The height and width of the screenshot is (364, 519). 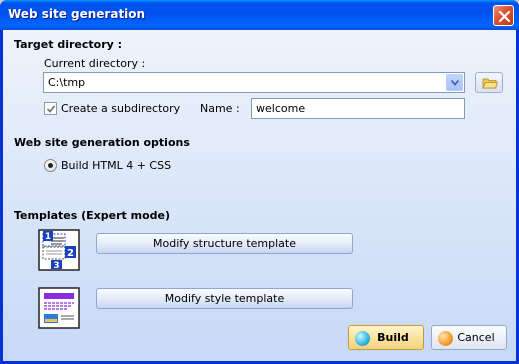 I want to click on name-label: Name :, so click(x=220, y=108).